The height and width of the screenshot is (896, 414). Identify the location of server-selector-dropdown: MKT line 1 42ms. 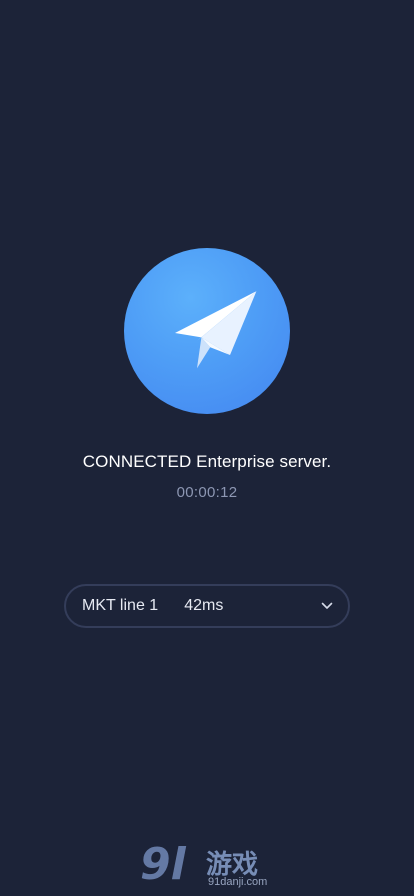
(207, 606).